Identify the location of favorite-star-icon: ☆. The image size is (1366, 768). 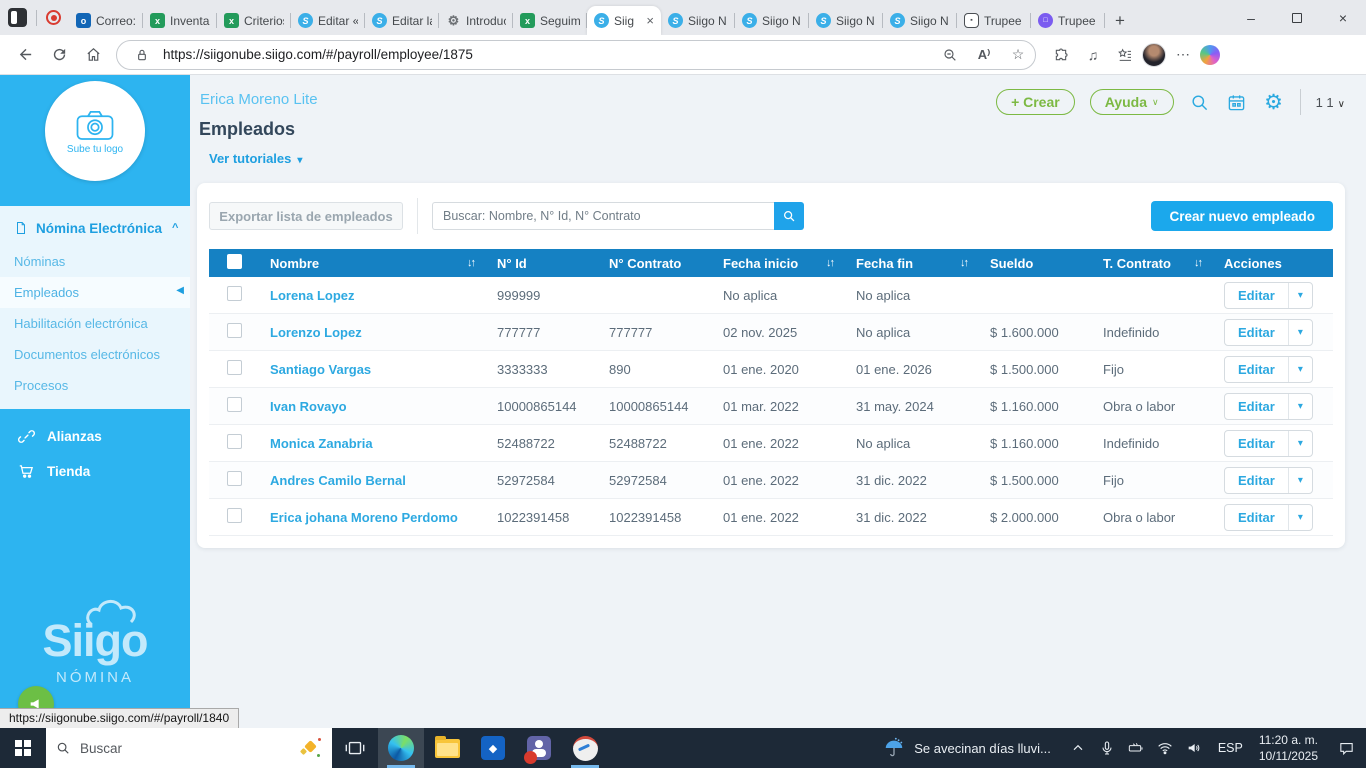
(1018, 55).